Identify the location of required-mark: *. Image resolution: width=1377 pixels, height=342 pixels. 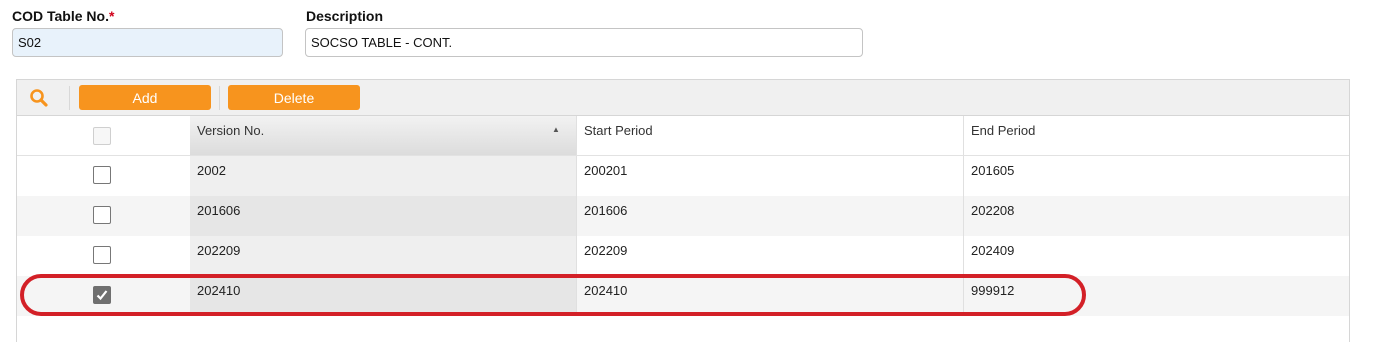
(111, 16).